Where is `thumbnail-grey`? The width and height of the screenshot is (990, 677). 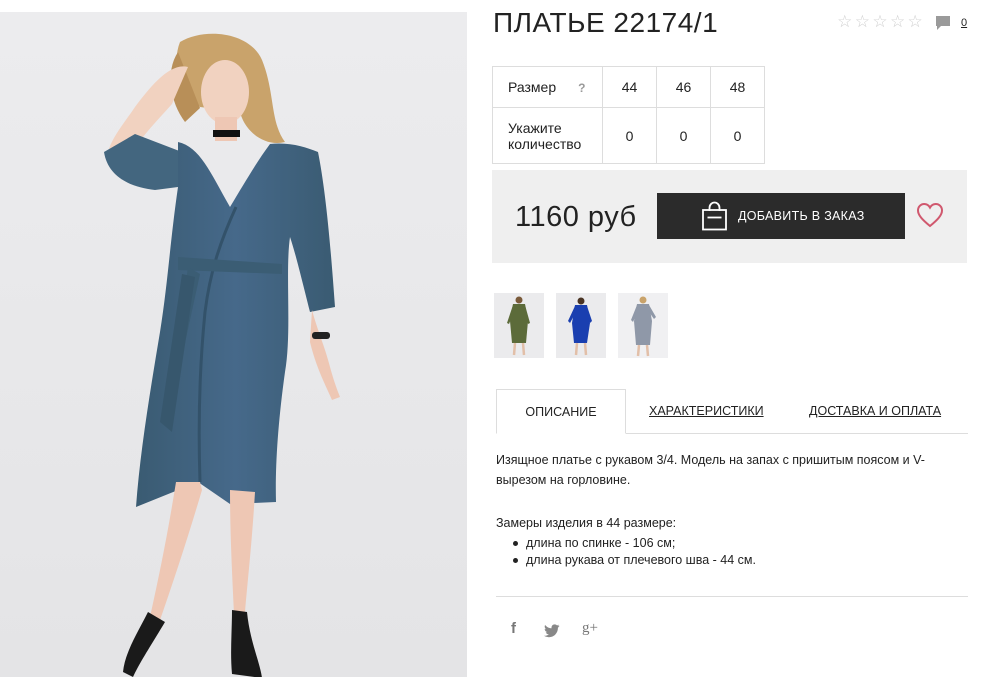
thumbnail-grey is located at coordinates (643, 325).